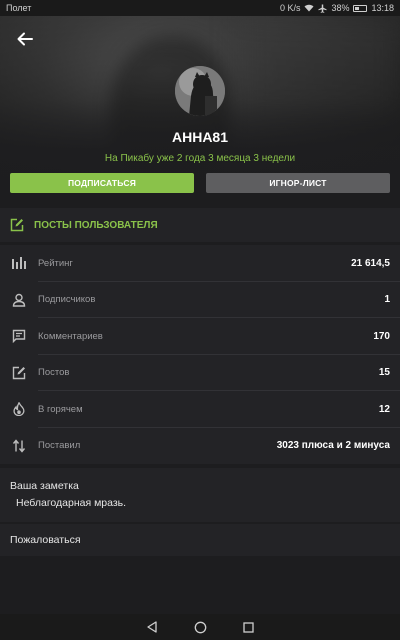 The image size is (400, 640). What do you see at coordinates (19, 446) in the screenshot?
I see `up-down-arrows-icon` at bounding box center [19, 446].